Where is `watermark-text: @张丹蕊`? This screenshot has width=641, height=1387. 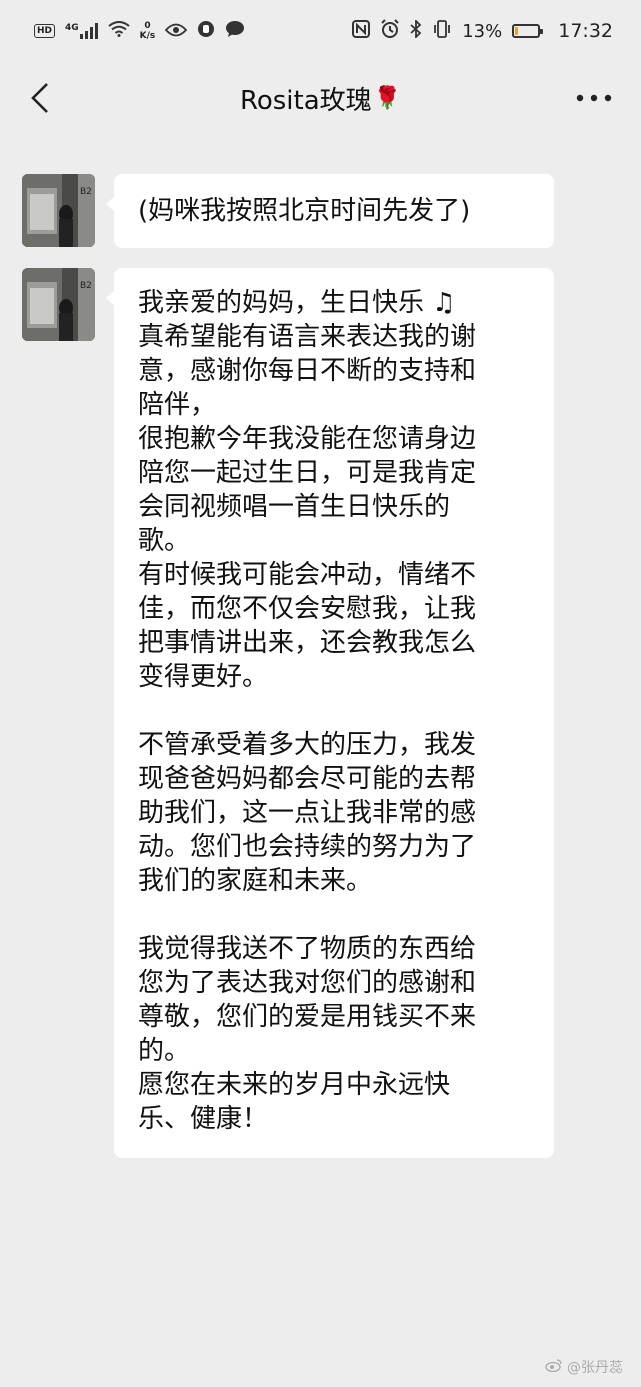
watermark-text: @张丹蕊 is located at coordinates (595, 1368).